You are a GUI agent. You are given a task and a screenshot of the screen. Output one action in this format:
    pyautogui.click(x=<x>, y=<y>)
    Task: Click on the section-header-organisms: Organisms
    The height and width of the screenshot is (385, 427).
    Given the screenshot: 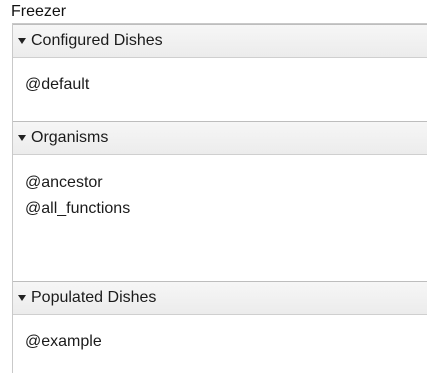 What is the action you would take?
    pyautogui.click(x=220, y=138)
    